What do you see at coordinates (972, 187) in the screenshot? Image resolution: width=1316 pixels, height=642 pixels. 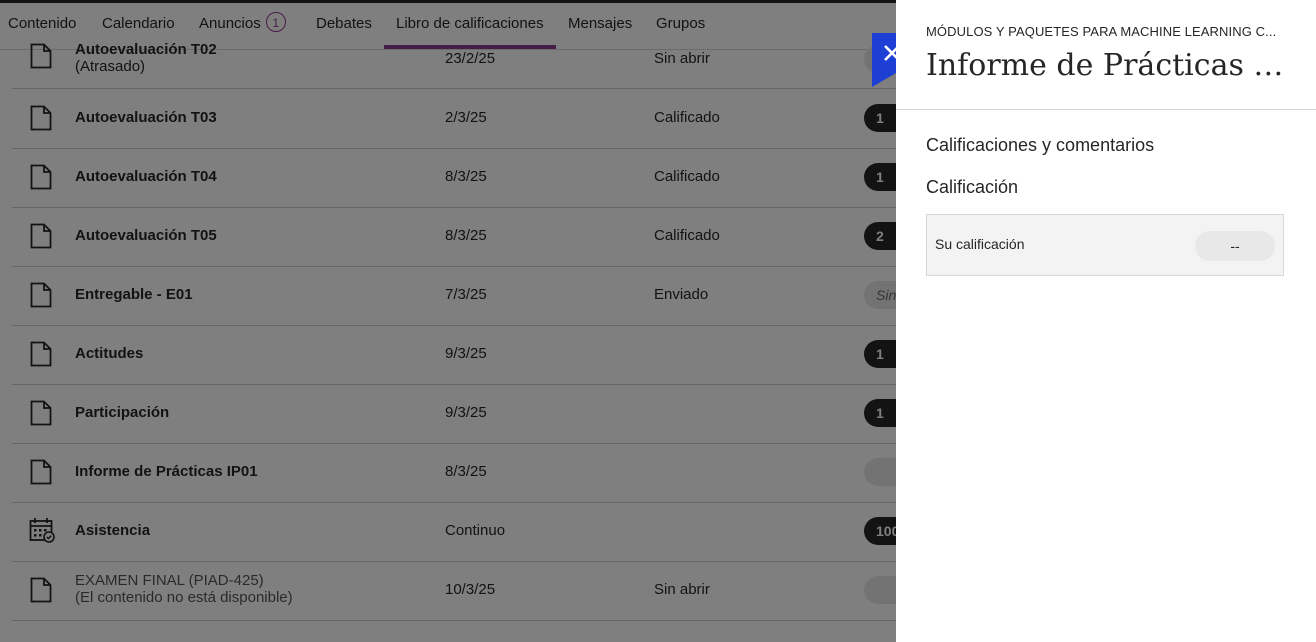 I see `grade-heading: Calificación` at bounding box center [972, 187].